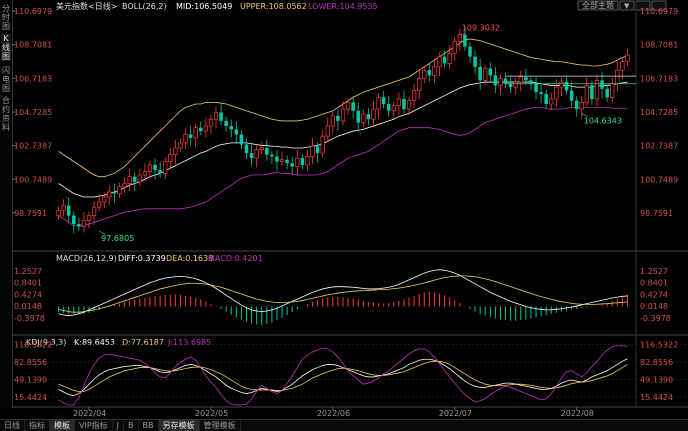 The height and width of the screenshot is (431, 688). What do you see at coordinates (33, 344) in the screenshot?
I see `left-y-tick-label: 116.5322` at bounding box center [33, 344].